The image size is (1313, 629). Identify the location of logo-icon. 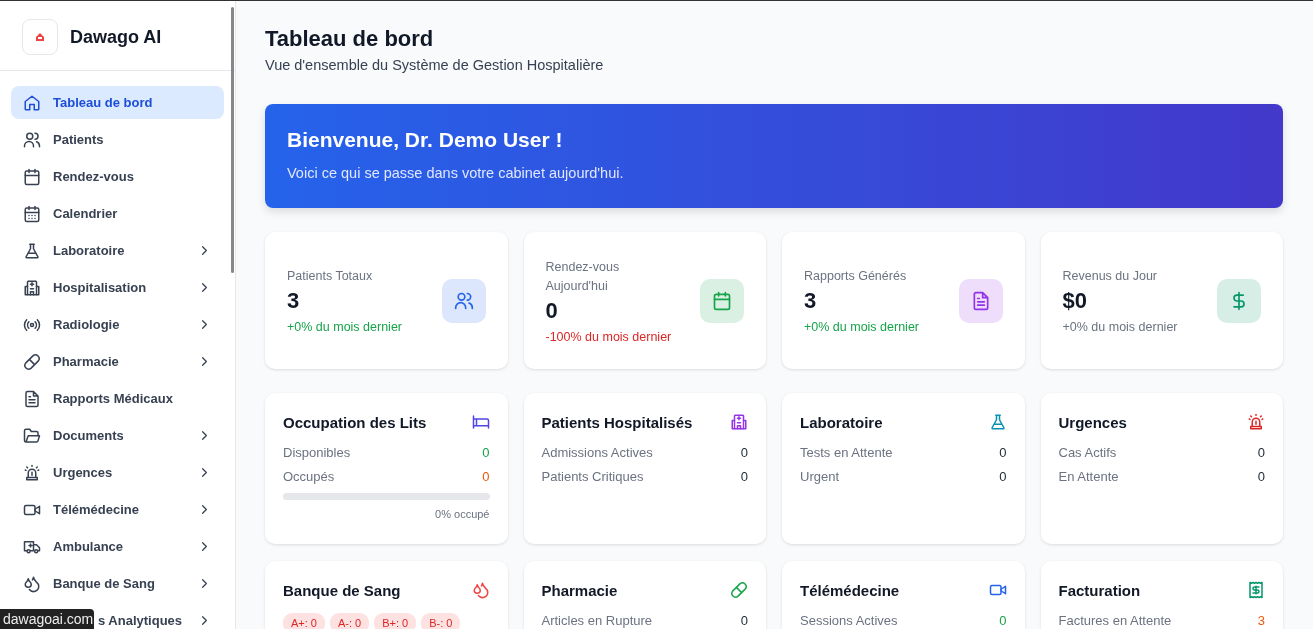
(40, 37).